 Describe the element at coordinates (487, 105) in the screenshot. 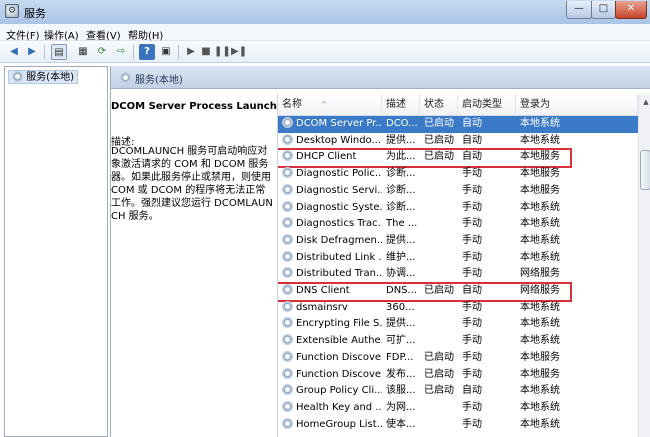

I see `column-header-startup-type: 启动类型` at that location.